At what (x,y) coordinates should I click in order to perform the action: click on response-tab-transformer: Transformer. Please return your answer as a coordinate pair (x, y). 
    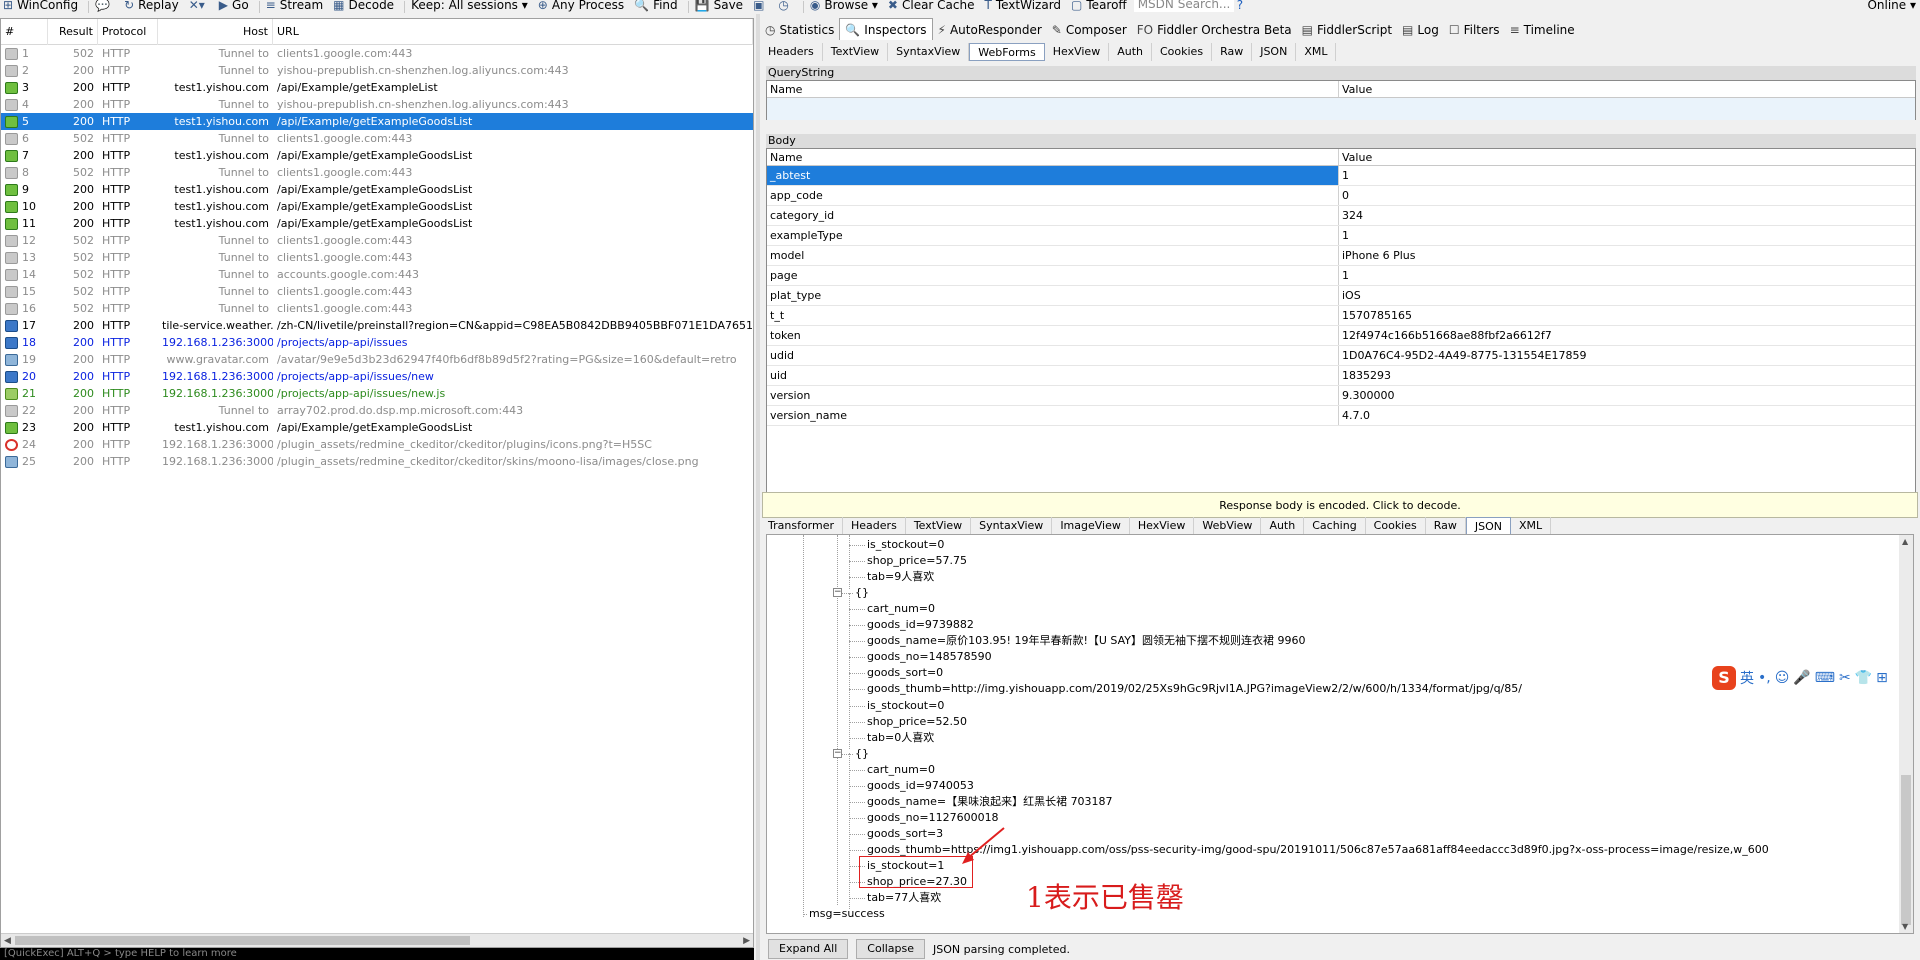
    Looking at the image, I should click on (802, 526).